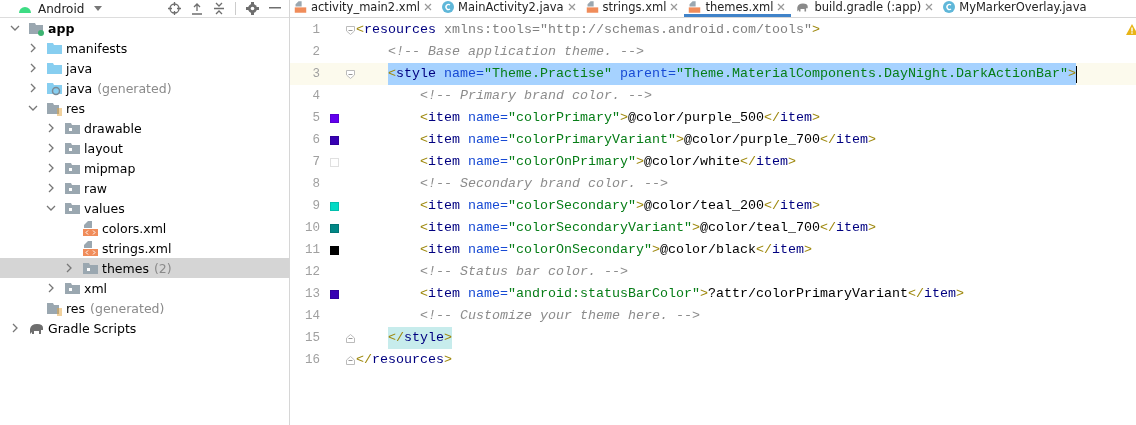 This screenshot has height=425, width=1136. What do you see at coordinates (620, 118) in the screenshot?
I see `code-line: <item name="colorPrimary">@color/purple_500</item>` at bounding box center [620, 118].